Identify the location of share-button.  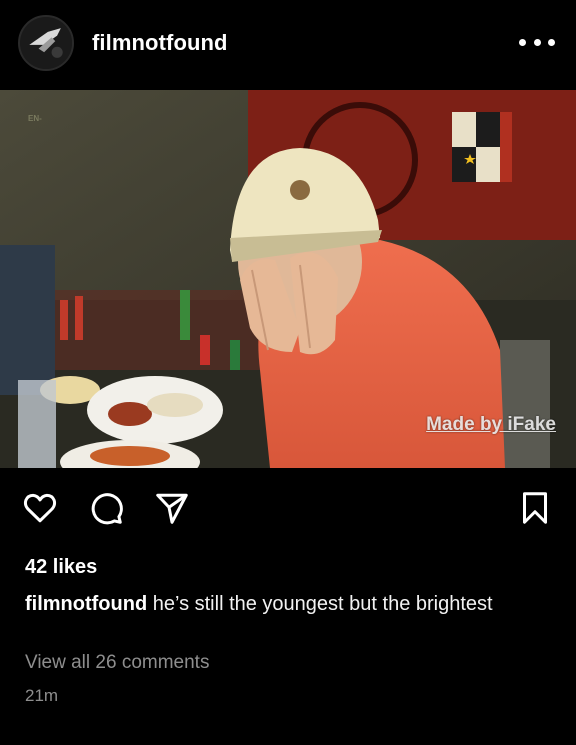
(172, 508).